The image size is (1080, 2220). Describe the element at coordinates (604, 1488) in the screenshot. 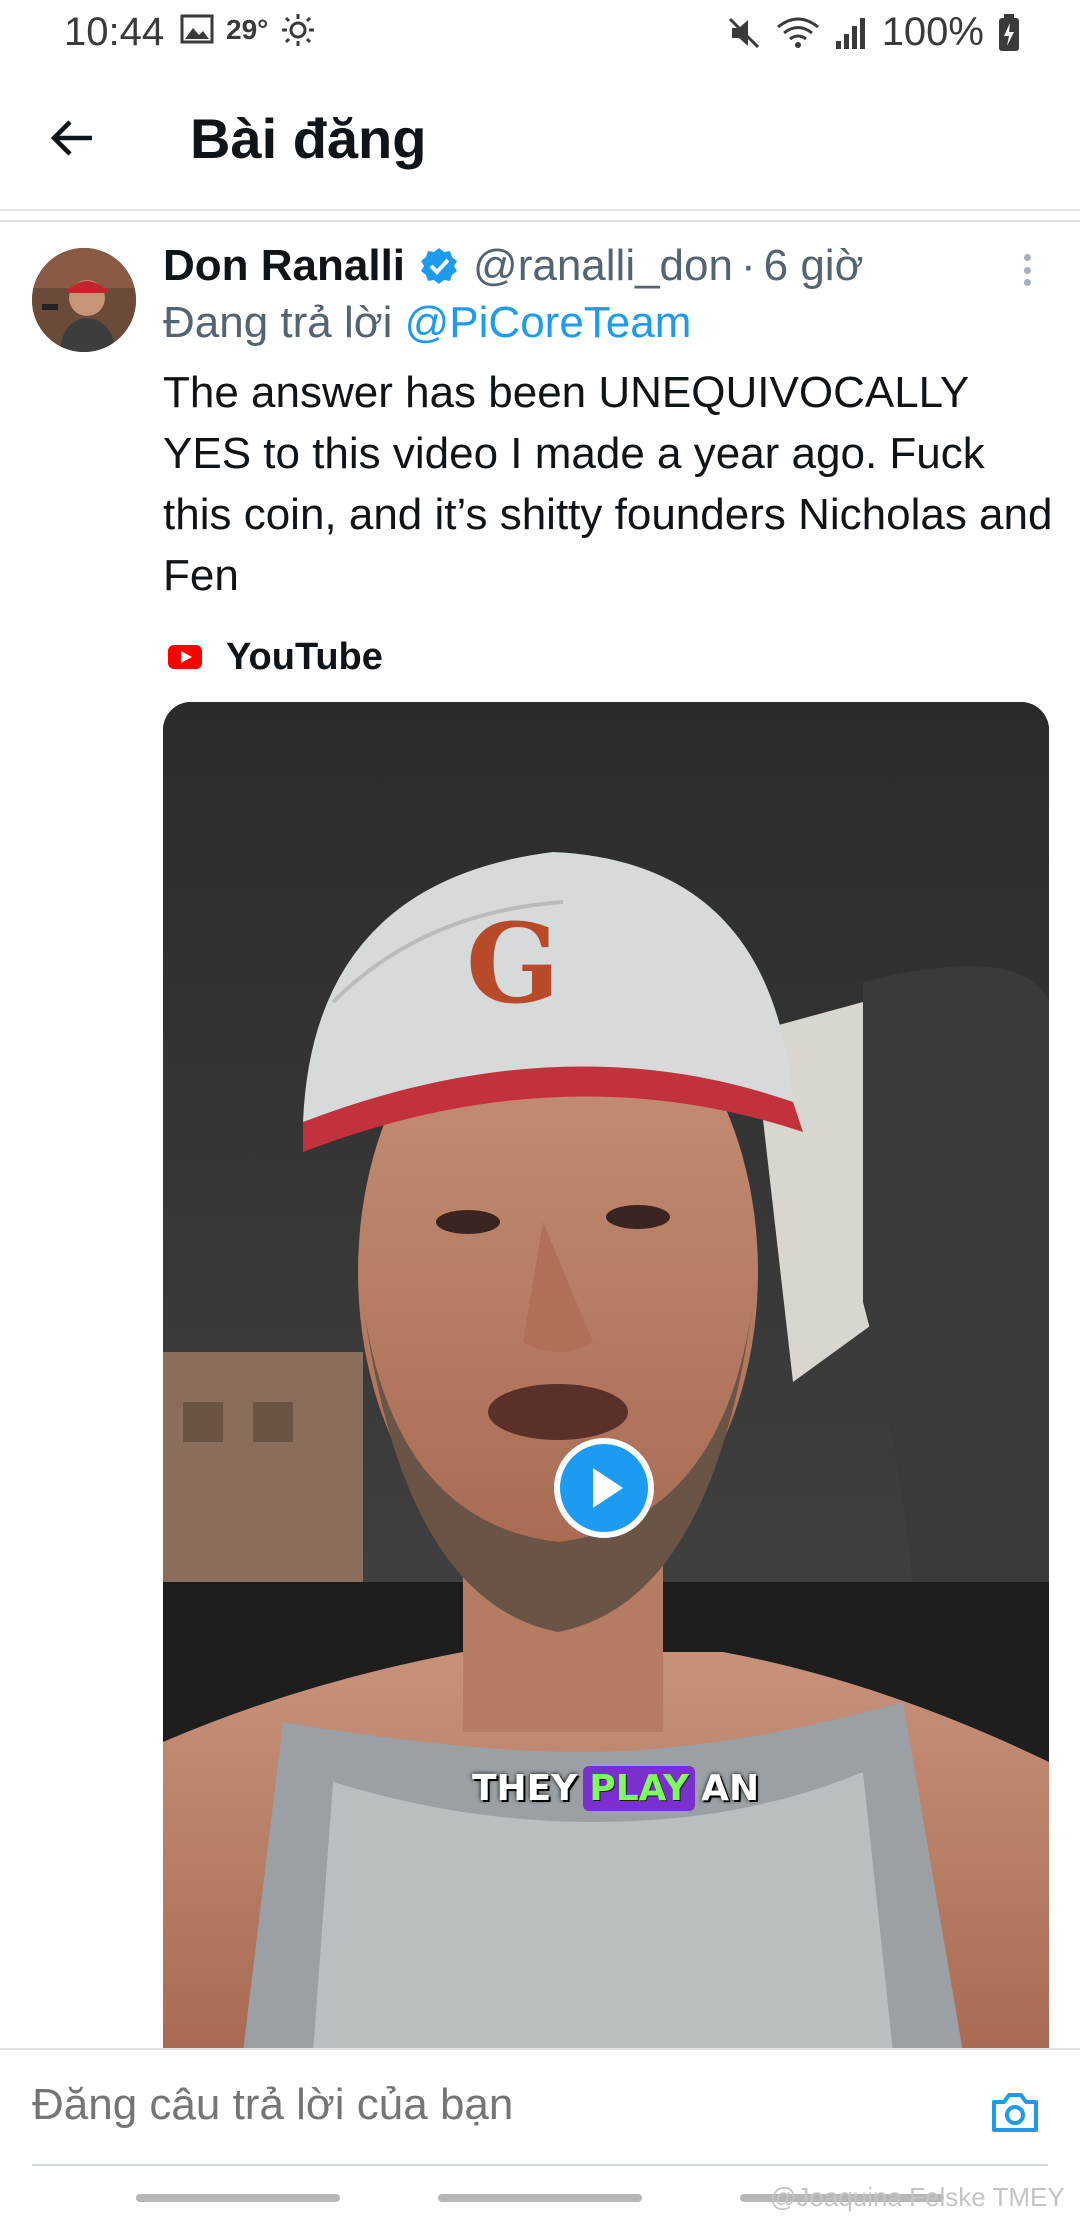

I see `play-video-button` at that location.